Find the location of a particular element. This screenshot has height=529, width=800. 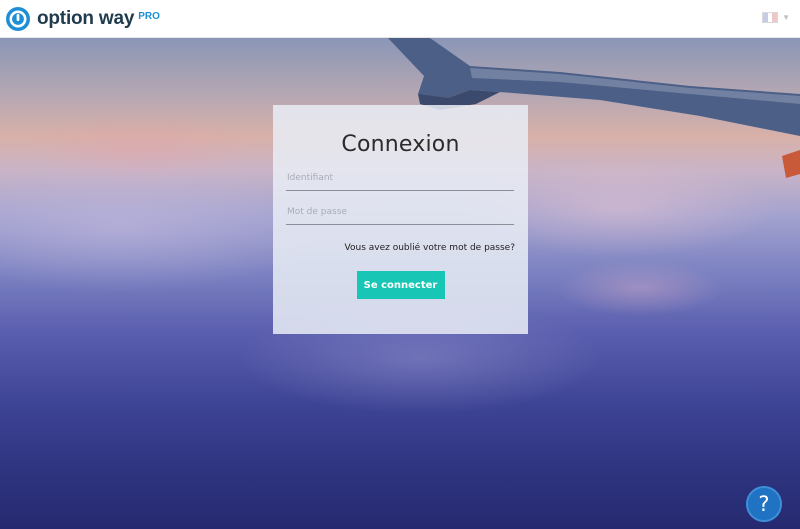

logo: option way PRO is located at coordinates (82, 19).